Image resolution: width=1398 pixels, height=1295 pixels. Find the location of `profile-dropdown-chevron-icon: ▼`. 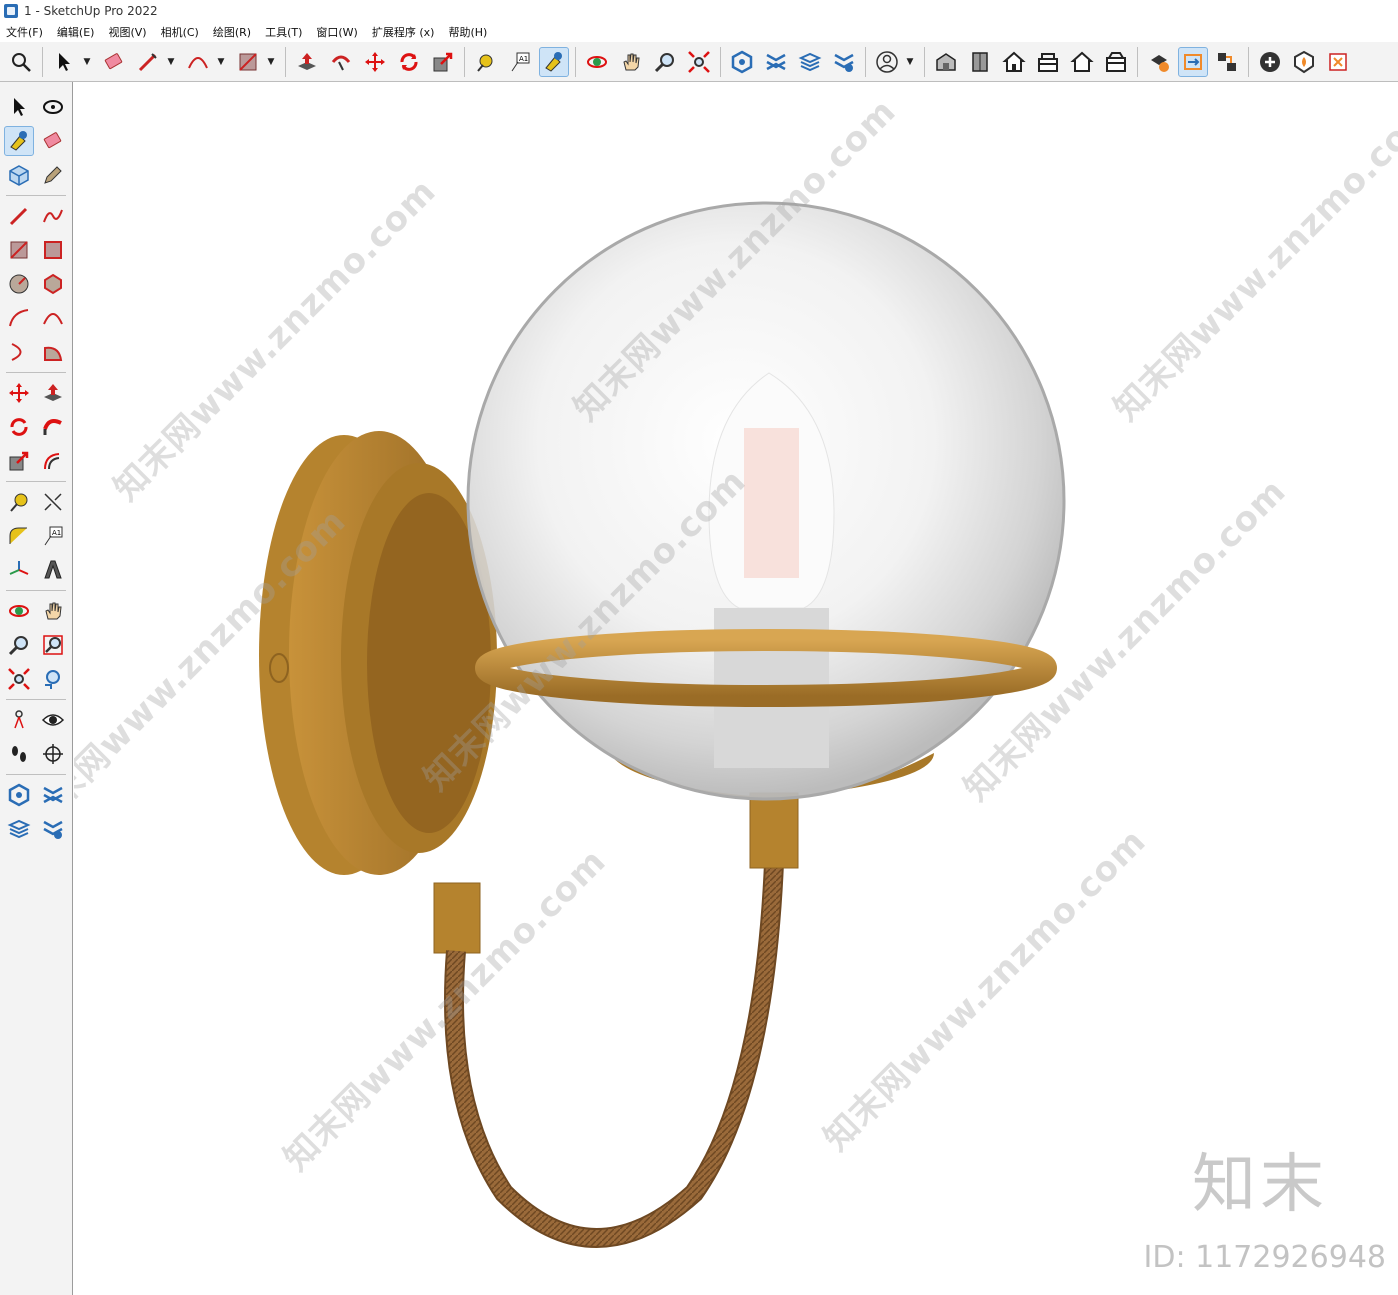

profile-dropdown-chevron-icon: ▼ is located at coordinates (910, 62).